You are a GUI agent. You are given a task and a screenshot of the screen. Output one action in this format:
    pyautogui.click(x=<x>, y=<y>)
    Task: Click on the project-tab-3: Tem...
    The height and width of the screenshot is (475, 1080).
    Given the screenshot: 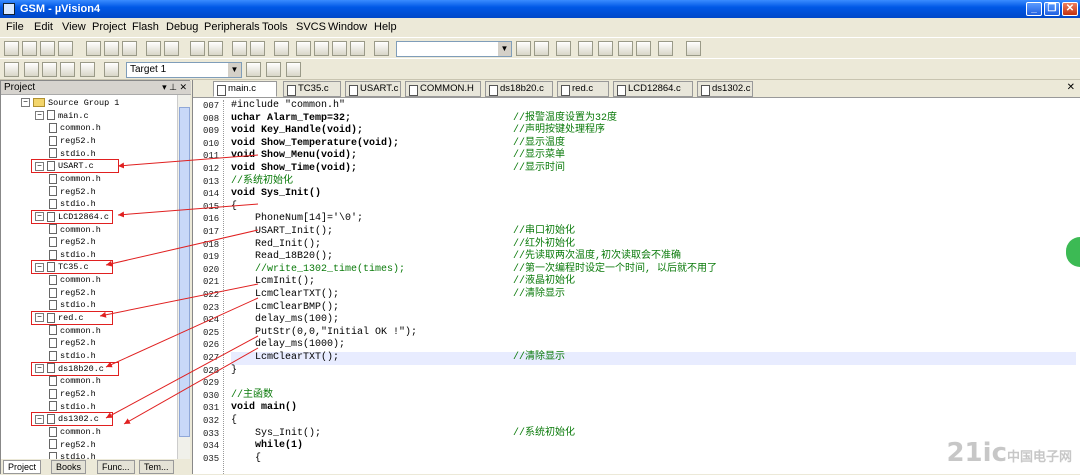 What is the action you would take?
    pyautogui.click(x=156, y=467)
    